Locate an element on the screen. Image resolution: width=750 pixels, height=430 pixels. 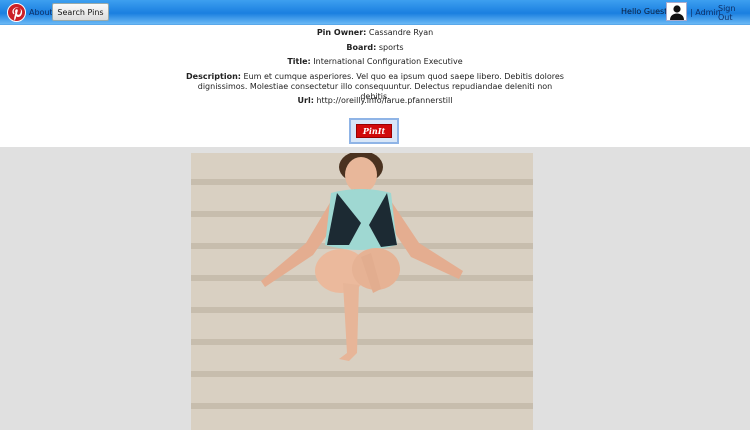
title-label: Title: is located at coordinates (299, 61).